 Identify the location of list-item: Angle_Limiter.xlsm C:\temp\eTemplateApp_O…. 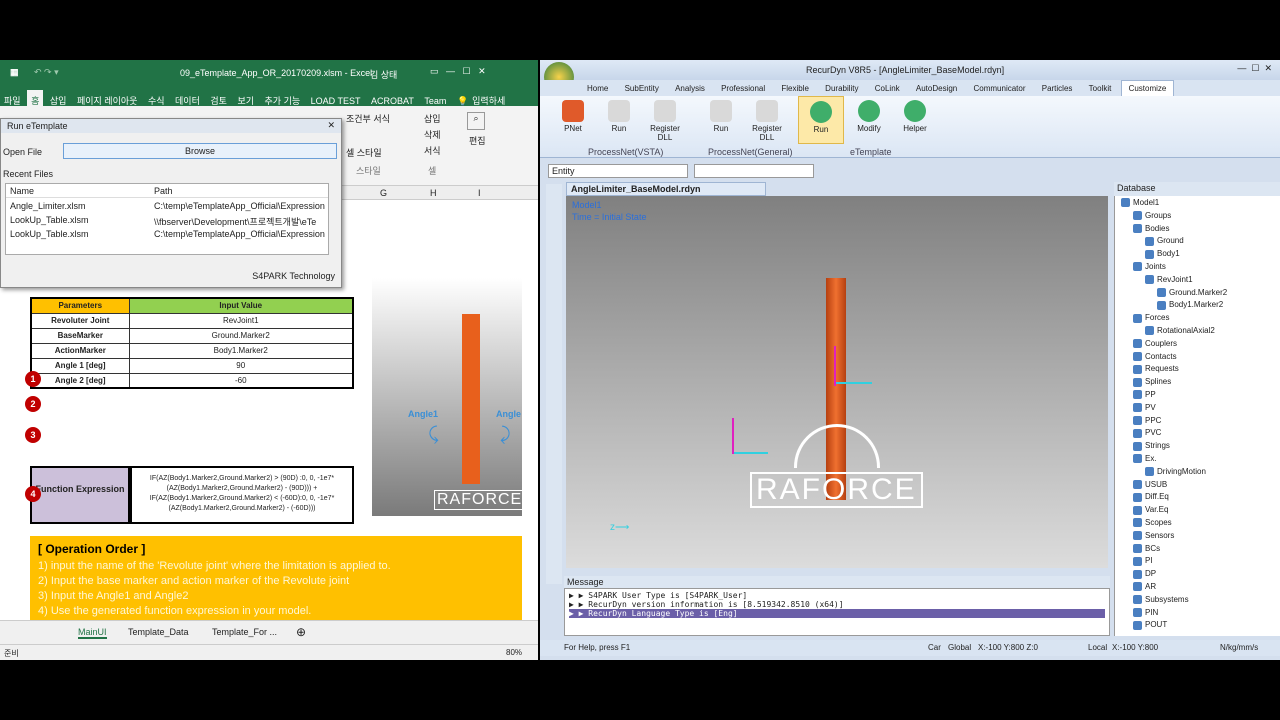
(167, 205).